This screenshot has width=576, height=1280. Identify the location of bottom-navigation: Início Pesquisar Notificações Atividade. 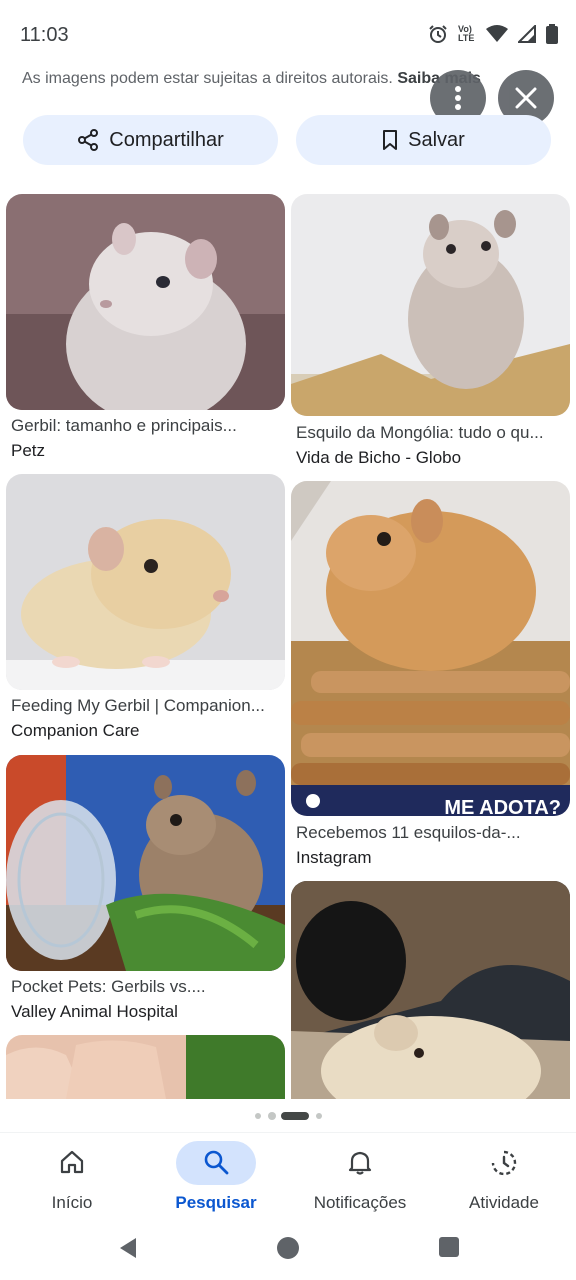
(288, 1177).